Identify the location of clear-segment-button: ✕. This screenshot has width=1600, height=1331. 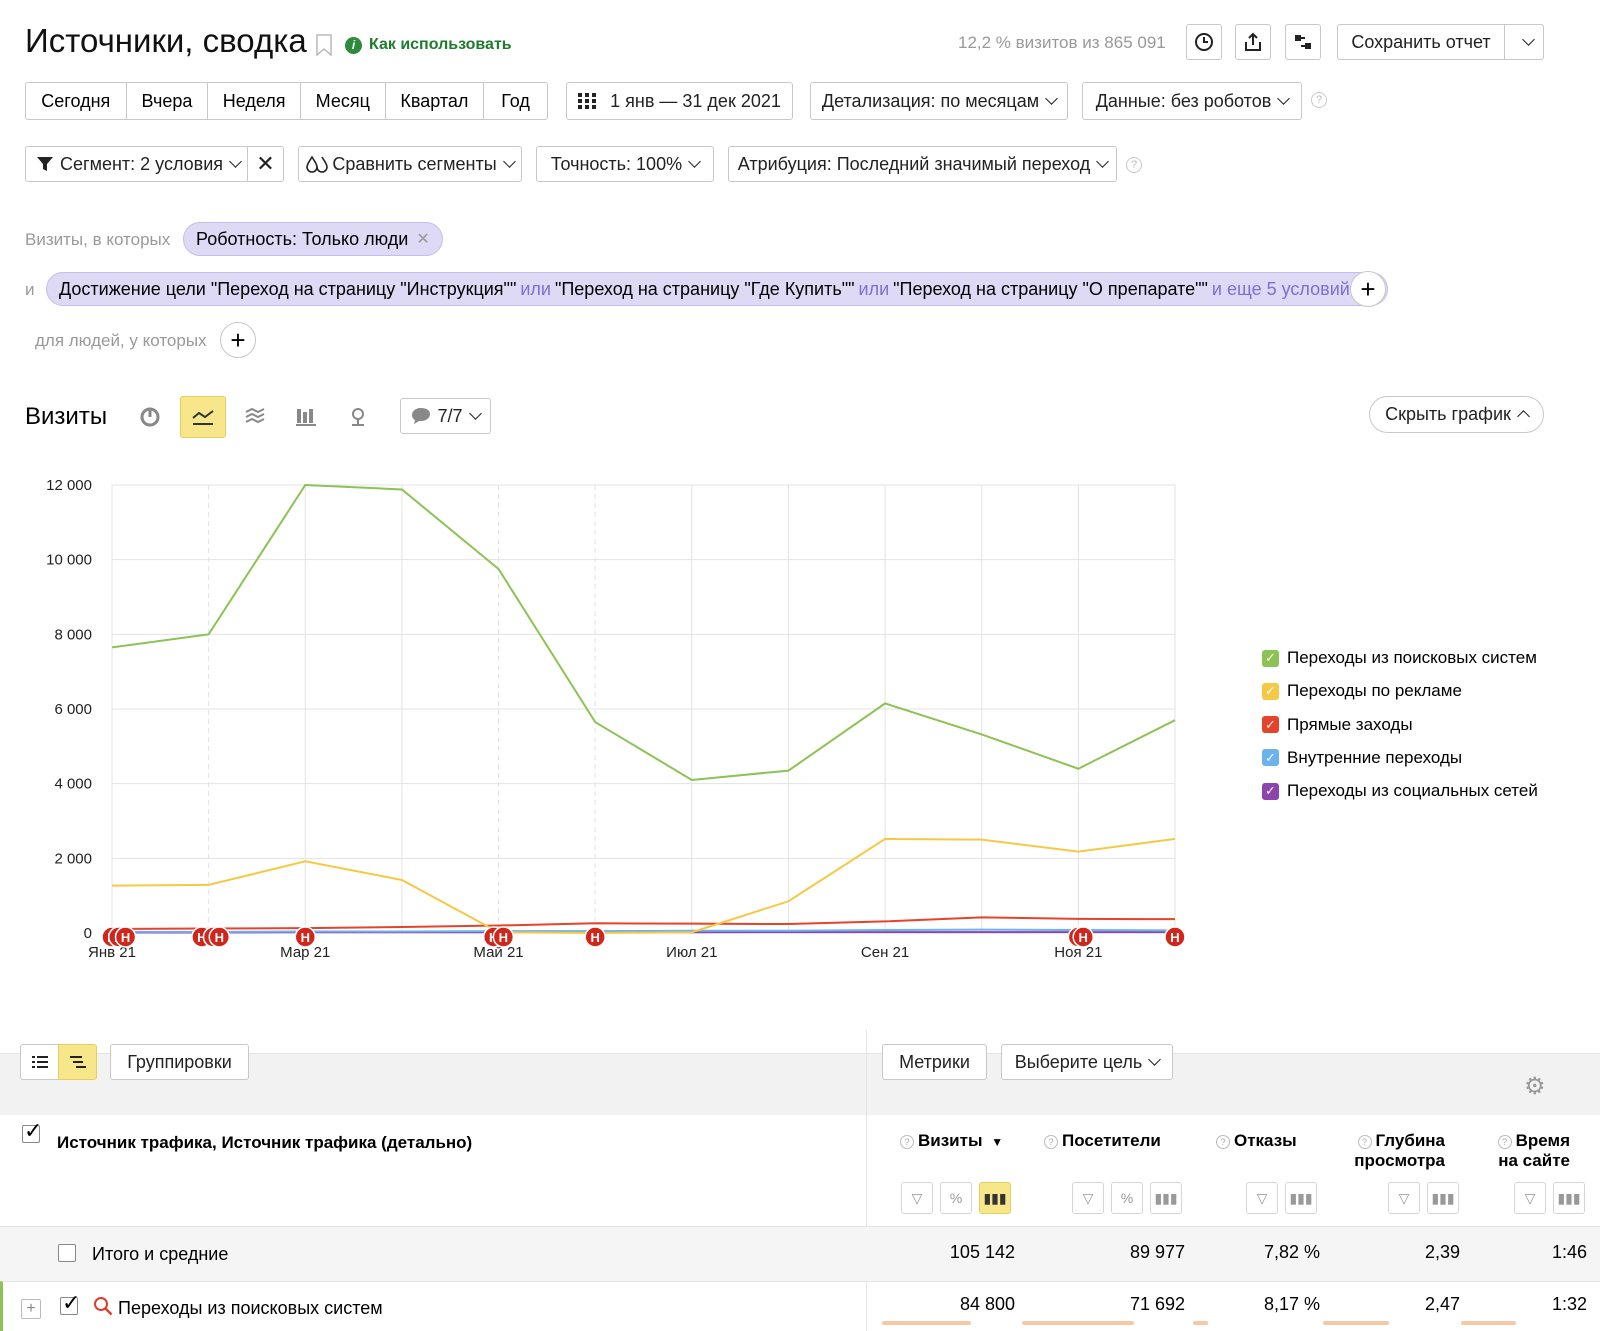
(265, 164).